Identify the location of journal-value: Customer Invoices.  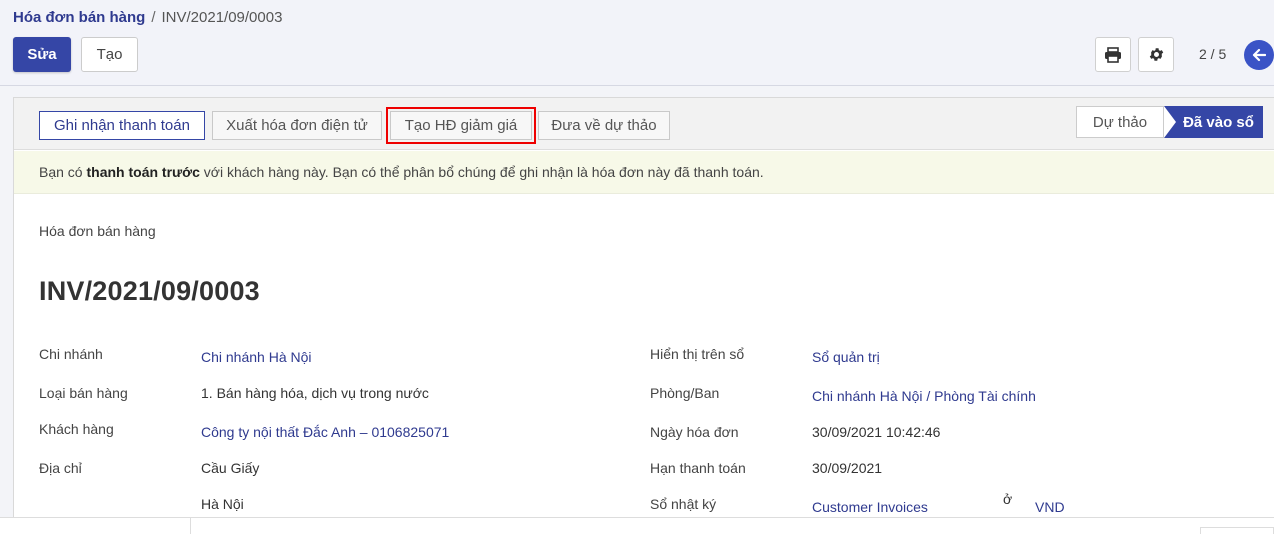
(870, 507).